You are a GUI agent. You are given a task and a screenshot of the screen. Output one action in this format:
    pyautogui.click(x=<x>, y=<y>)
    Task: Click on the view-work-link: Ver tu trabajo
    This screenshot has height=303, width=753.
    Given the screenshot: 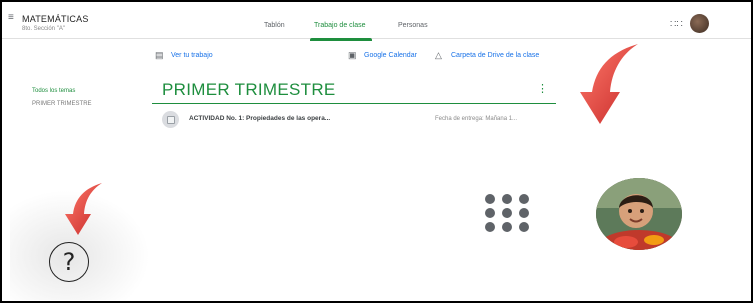 What is the action you would take?
    pyautogui.click(x=192, y=55)
    